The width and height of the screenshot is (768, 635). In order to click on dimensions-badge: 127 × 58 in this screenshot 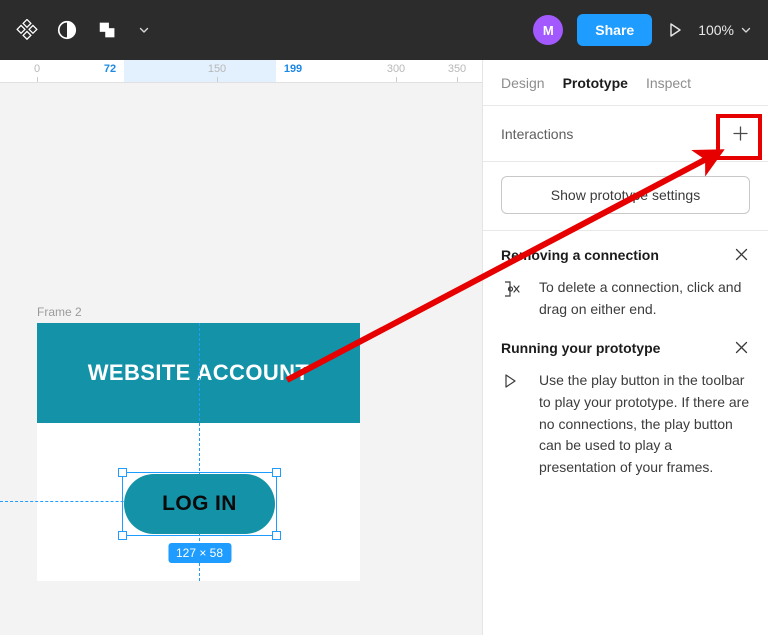, I will do `click(199, 553)`.